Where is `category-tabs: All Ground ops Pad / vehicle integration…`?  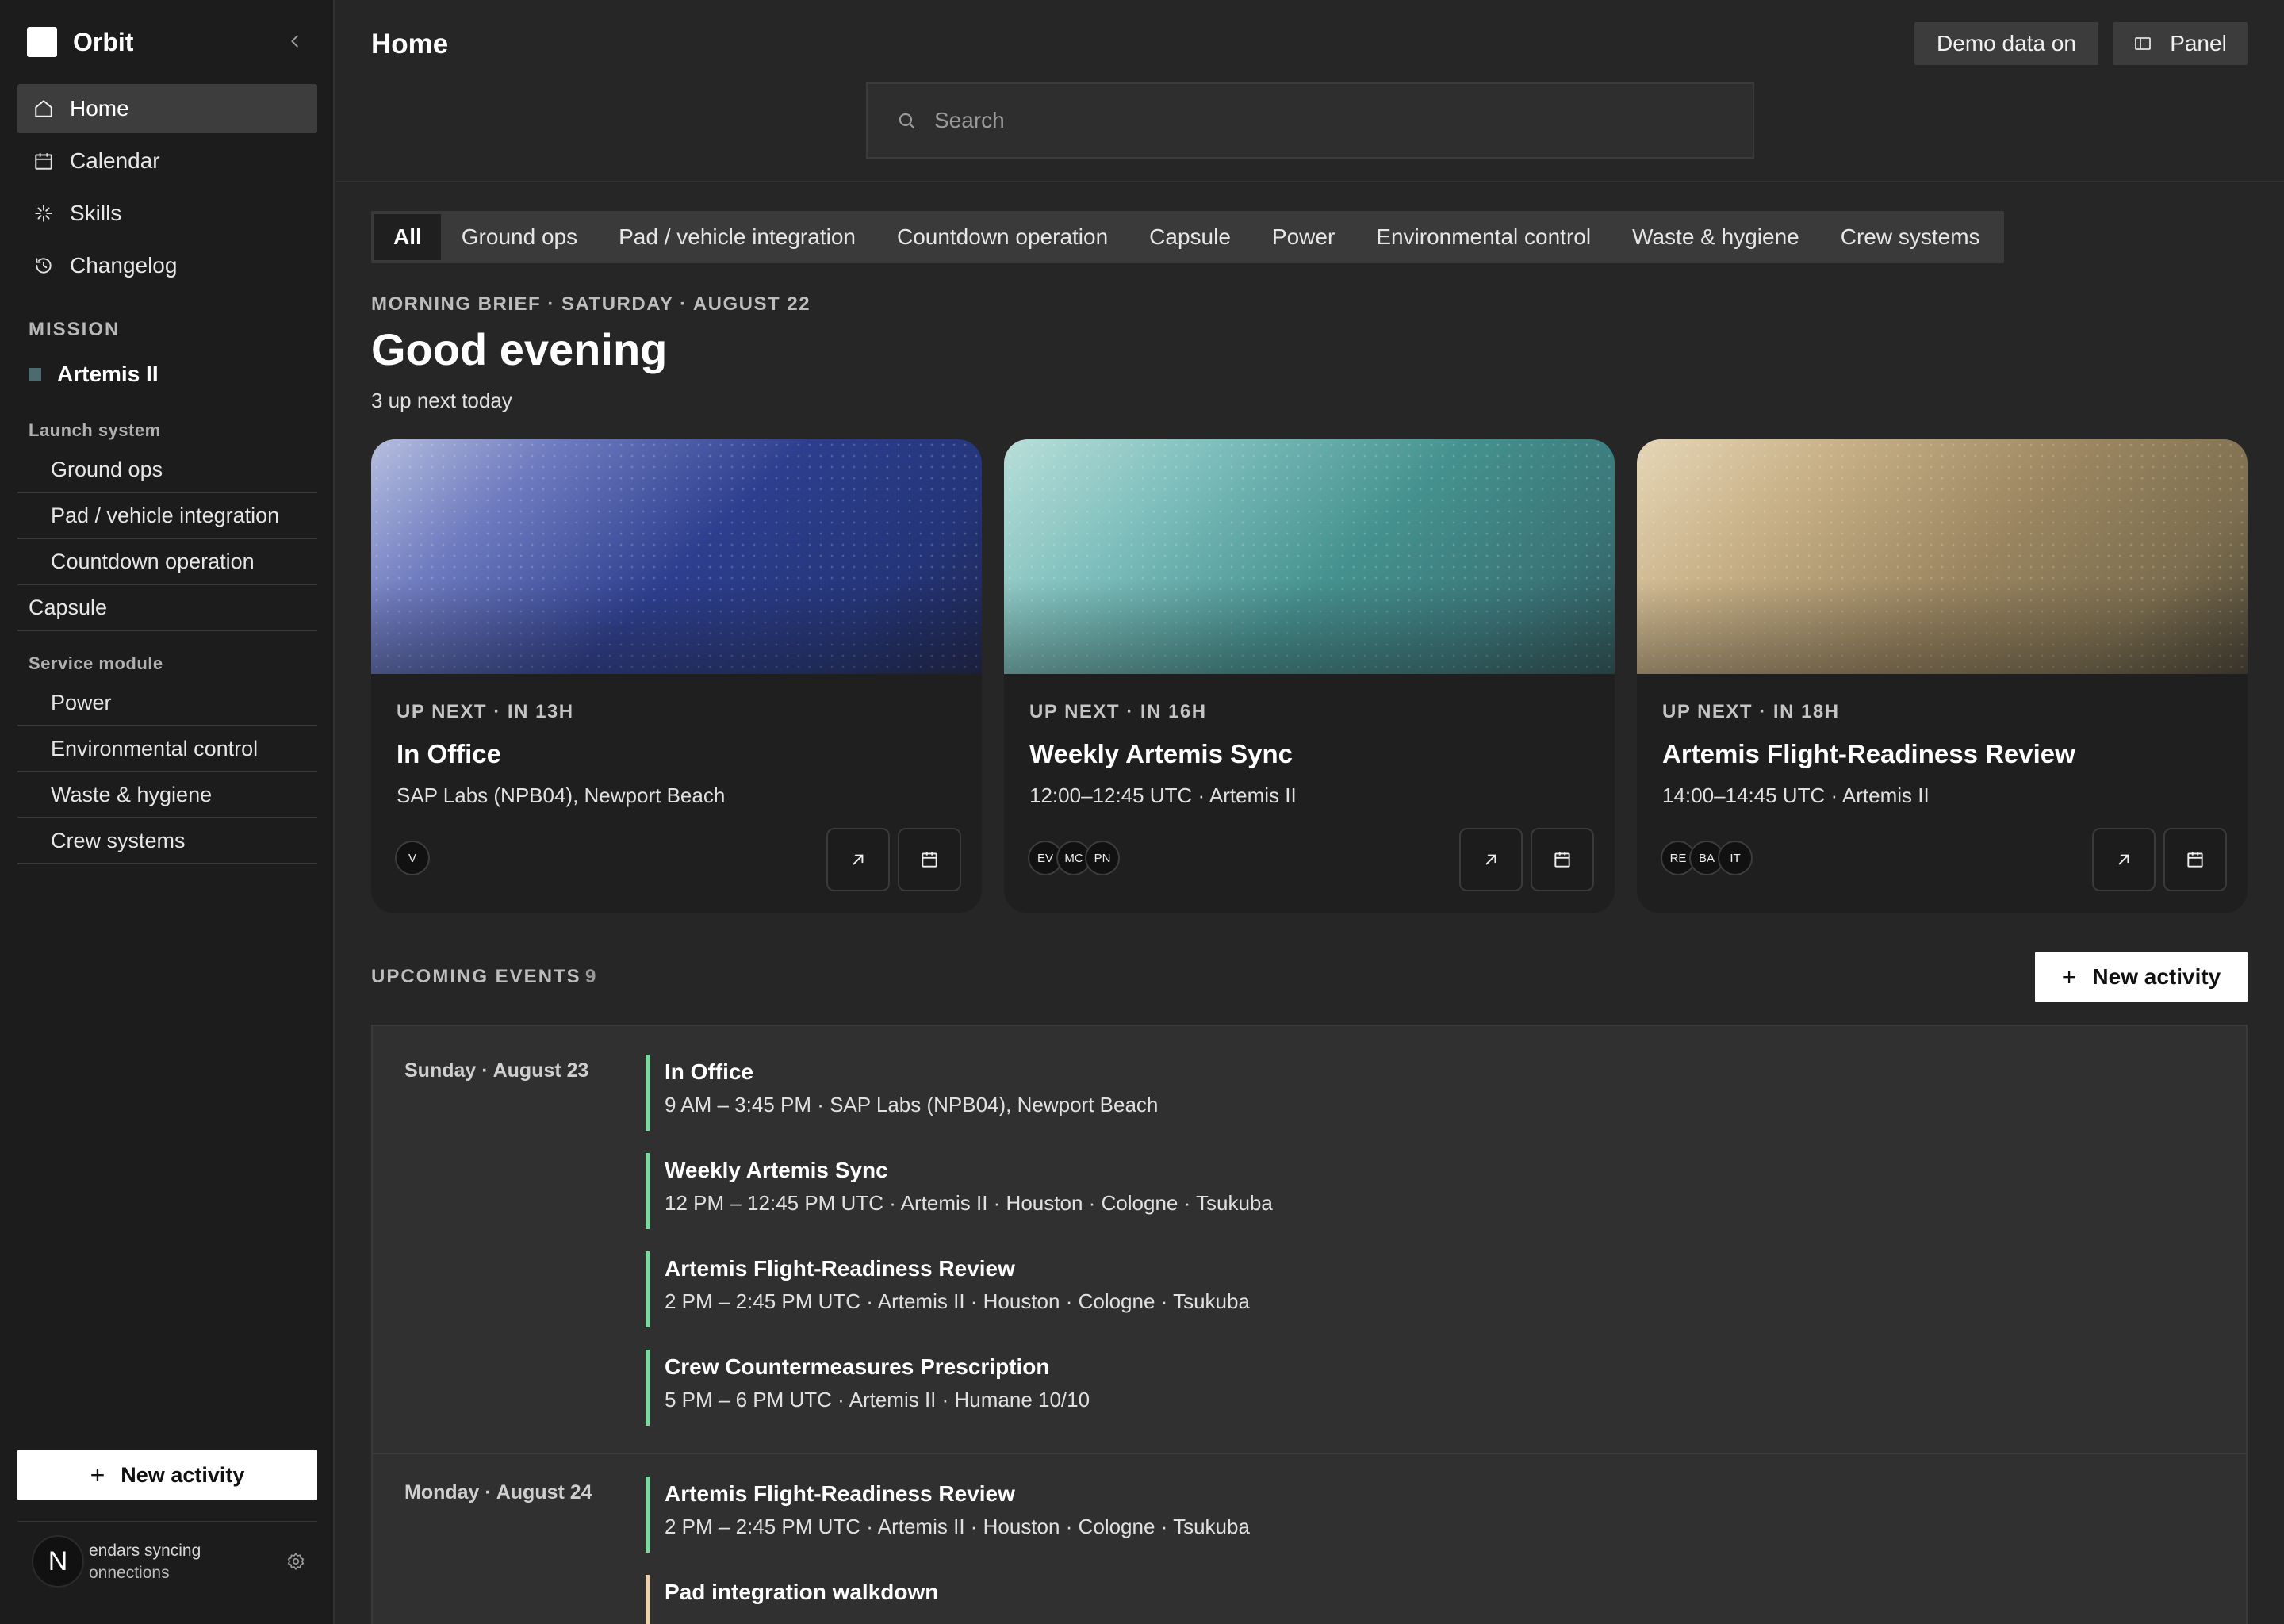
category-tabs: All Ground ops Pad / vehicle integration… is located at coordinates (1187, 237).